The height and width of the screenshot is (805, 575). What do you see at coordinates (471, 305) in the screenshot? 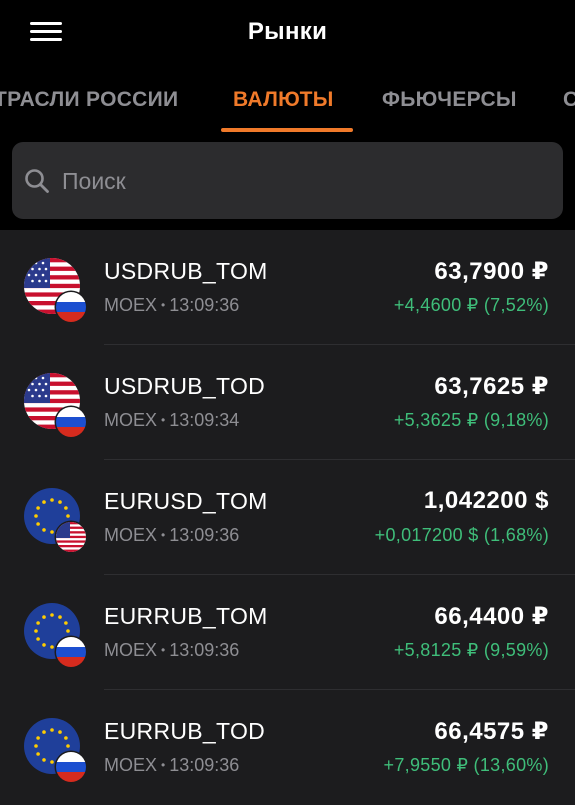
I see `price-change: +4,4600 ₽ (7,52%)` at bounding box center [471, 305].